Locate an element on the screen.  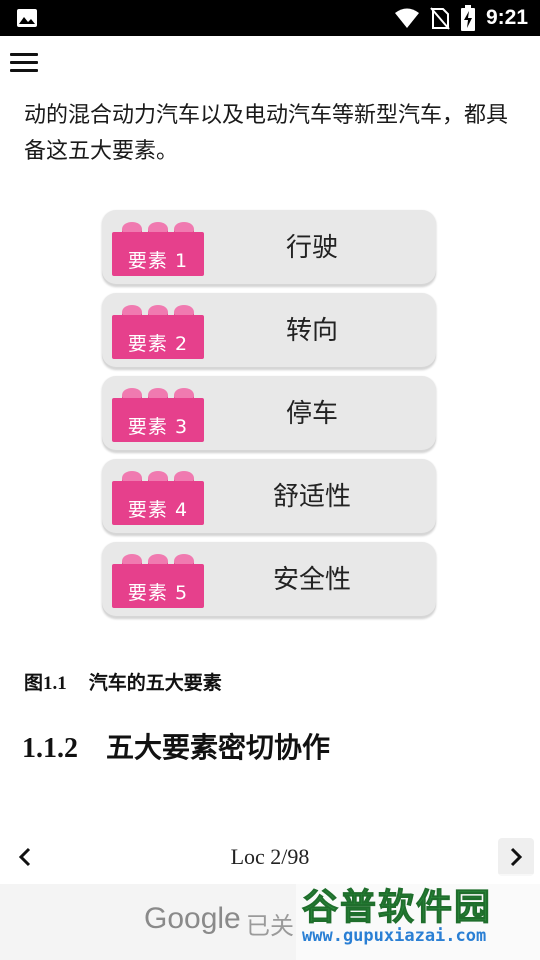
image-icon is located at coordinates (27, 18).